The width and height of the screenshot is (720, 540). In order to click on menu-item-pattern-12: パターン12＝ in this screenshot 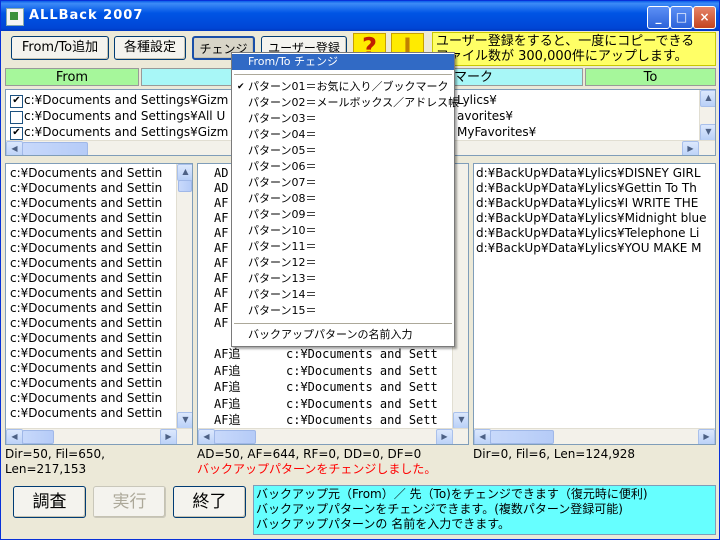, I will do `click(343, 263)`.